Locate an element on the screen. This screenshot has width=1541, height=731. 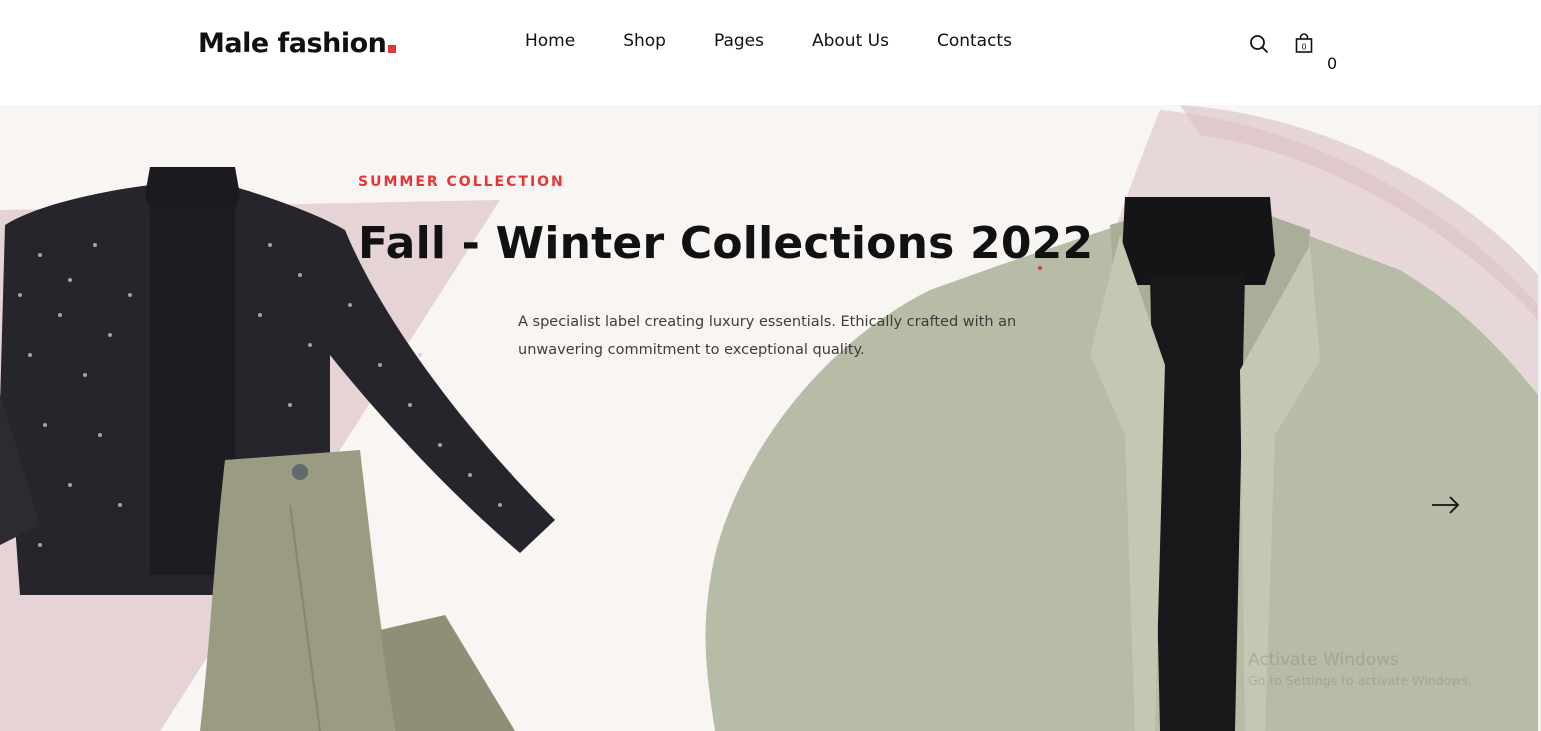
logo: Male fashion is located at coordinates (297, 43).